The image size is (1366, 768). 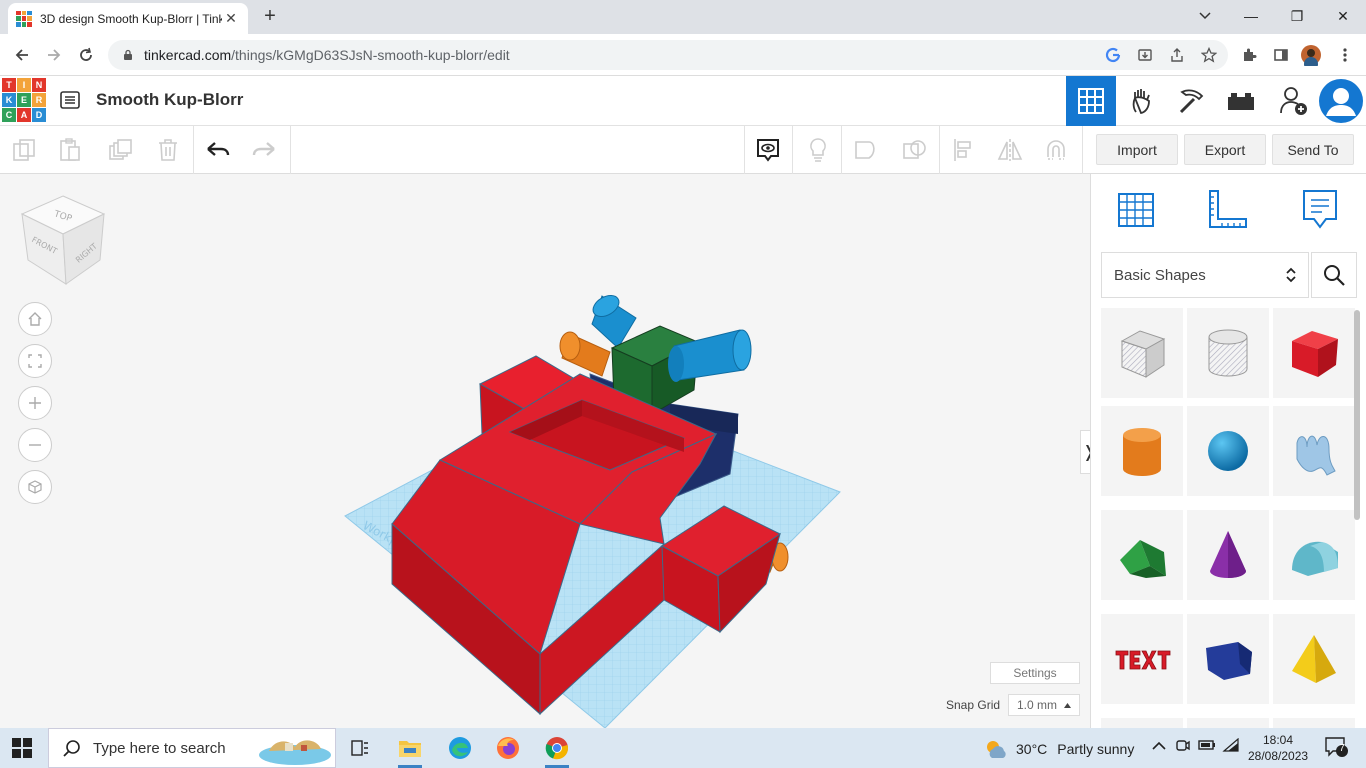 I want to click on paste-icon, so click(x=70, y=150).